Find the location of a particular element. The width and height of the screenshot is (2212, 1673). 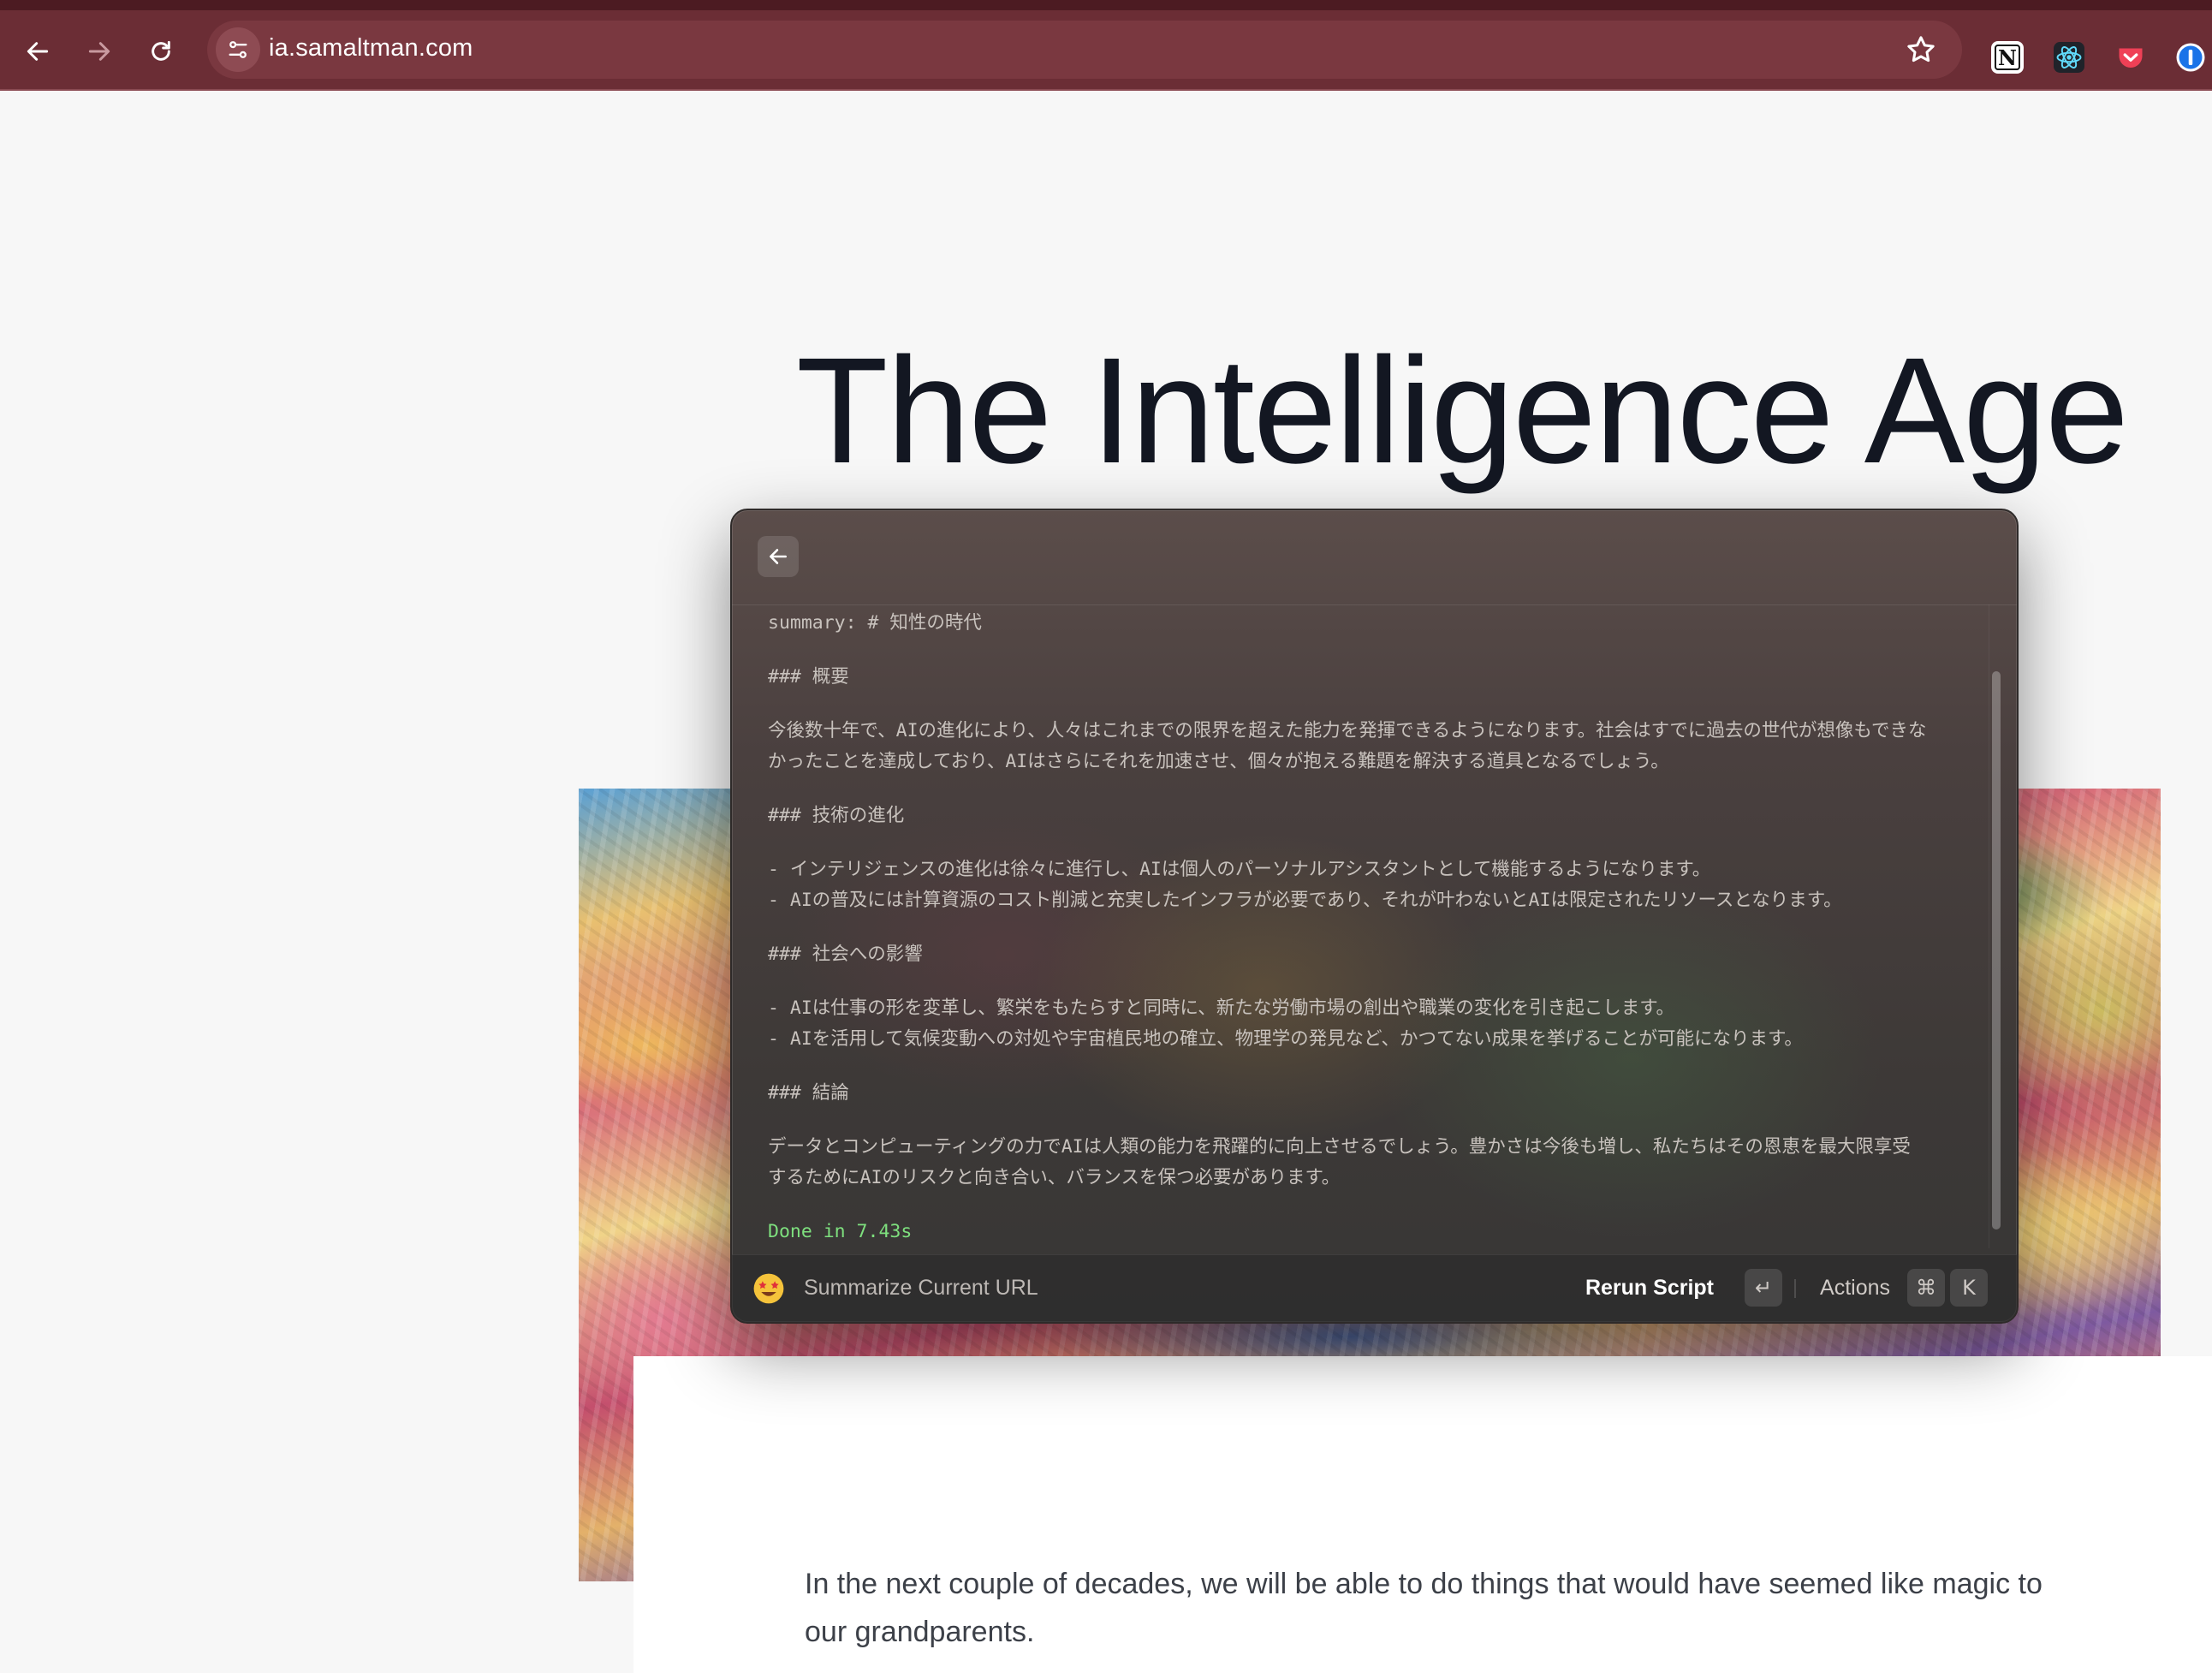

k-key-hint: K is located at coordinates (1969, 1288).